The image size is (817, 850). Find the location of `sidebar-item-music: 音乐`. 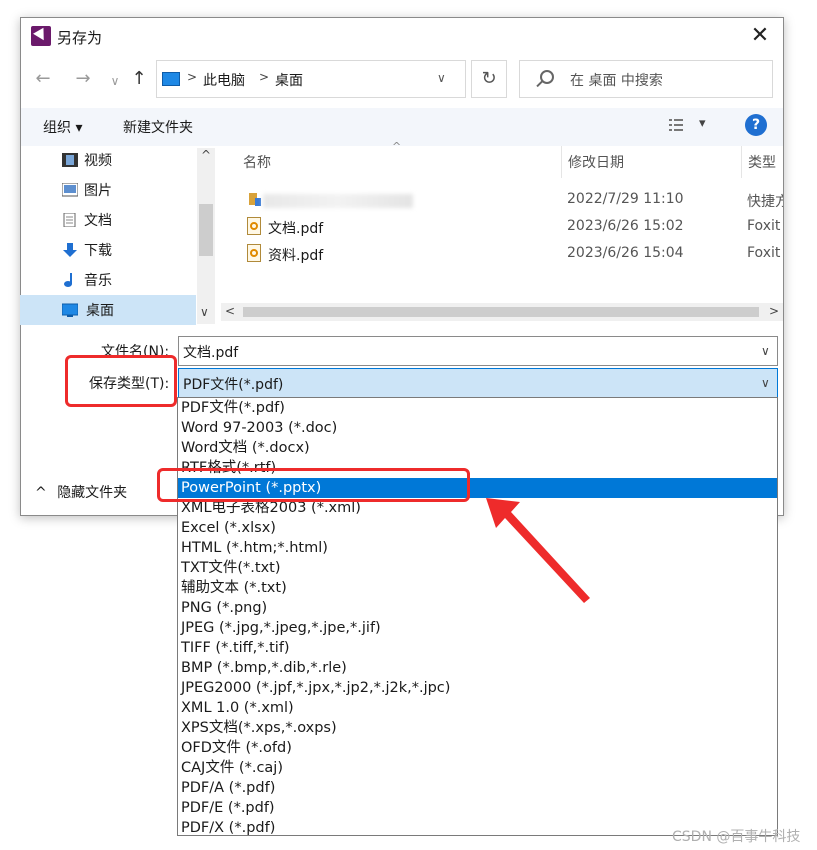

sidebar-item-music: 音乐 is located at coordinates (128, 280).